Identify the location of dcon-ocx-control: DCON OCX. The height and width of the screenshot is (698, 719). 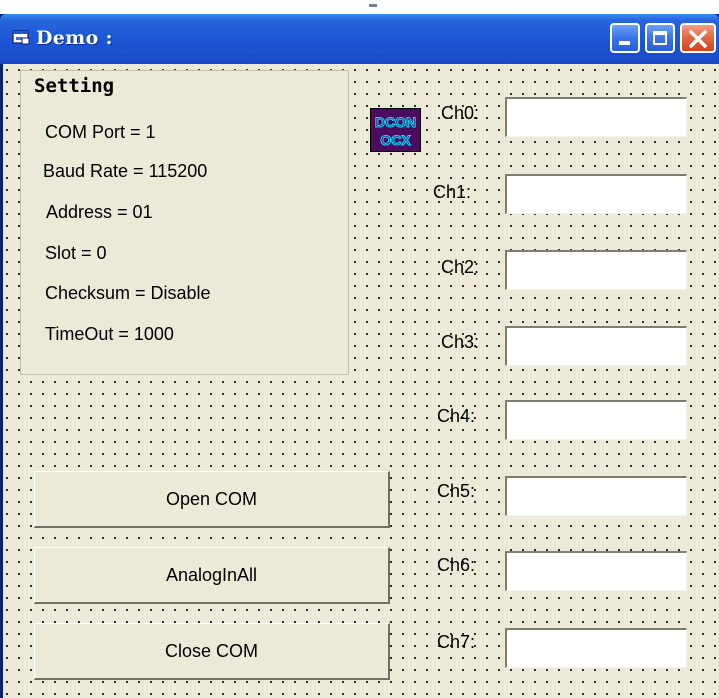
(395, 130).